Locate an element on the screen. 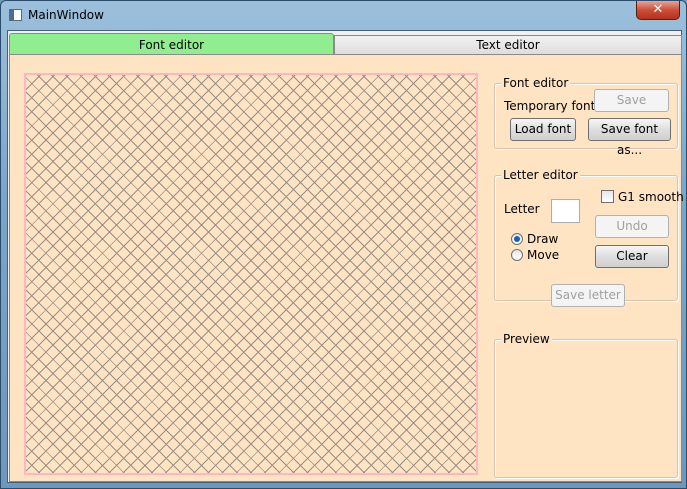  undo-button: Undo is located at coordinates (632, 226).